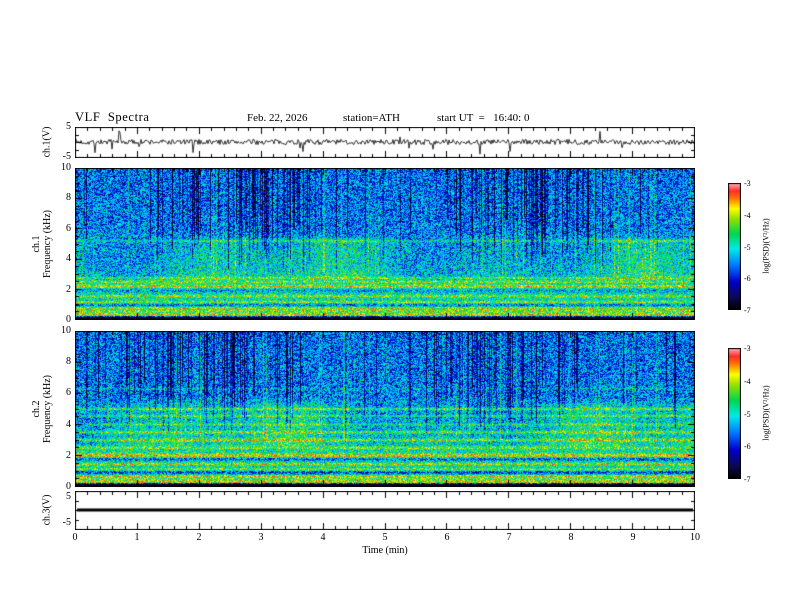 This screenshot has width=792, height=612. Describe the element at coordinates (68, 496) in the screenshot. I see `ch3-waveform-ytick-label: 5` at that location.